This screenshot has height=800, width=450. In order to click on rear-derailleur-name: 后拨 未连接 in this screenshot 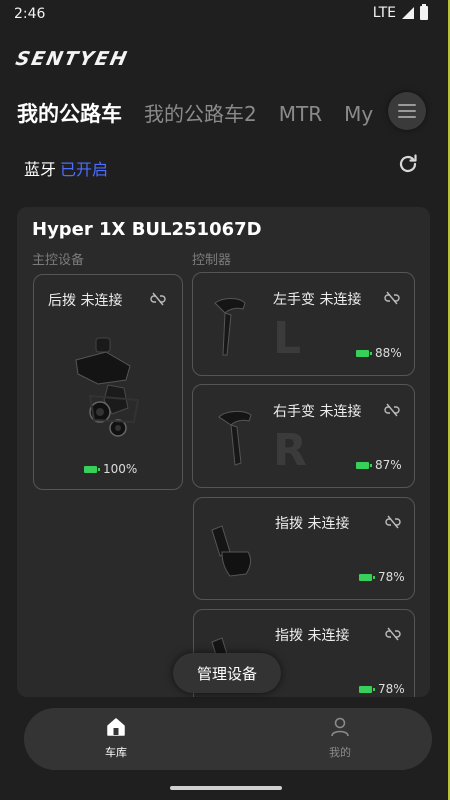, I will do `click(85, 301)`.